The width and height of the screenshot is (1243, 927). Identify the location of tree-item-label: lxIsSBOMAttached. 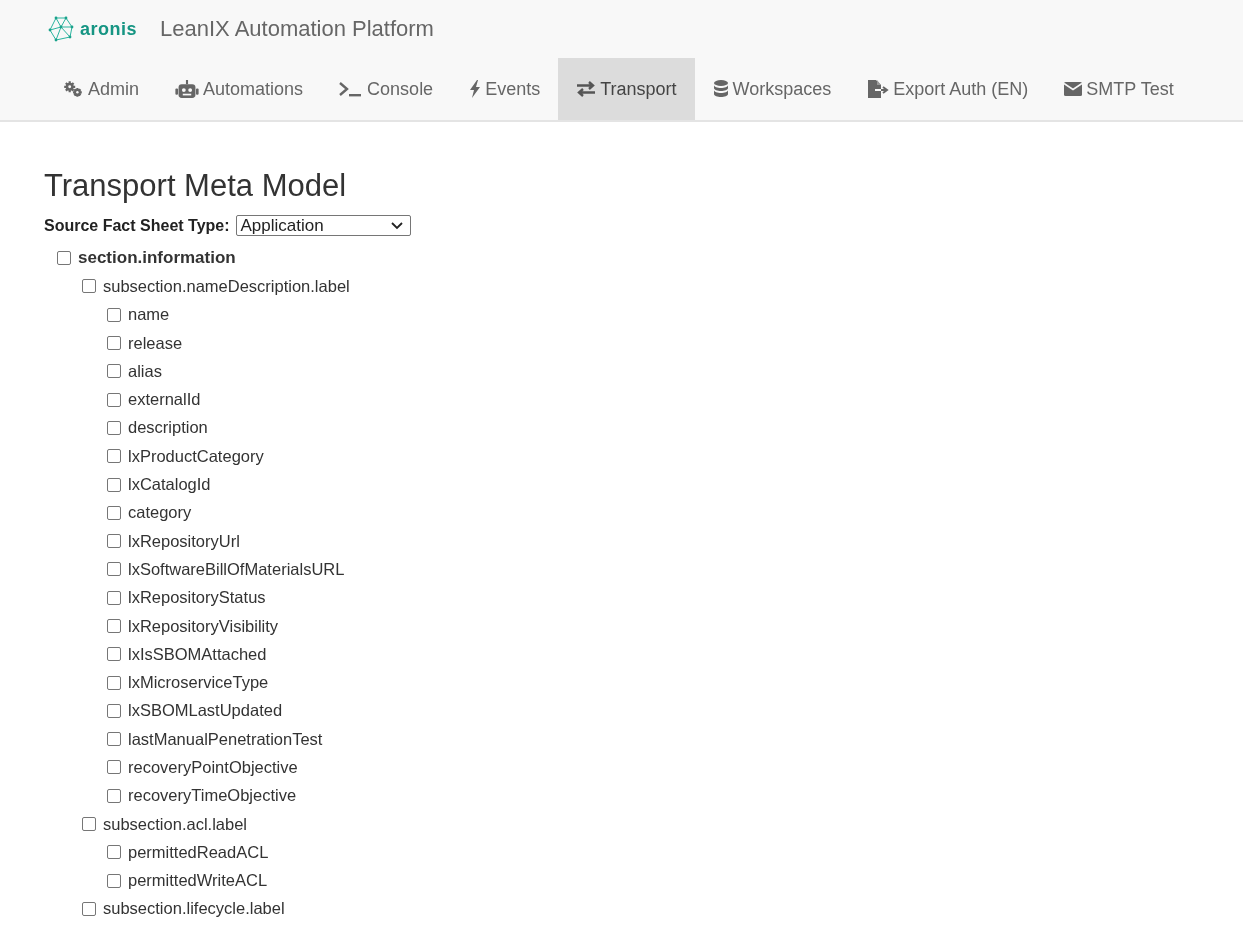
(197, 654).